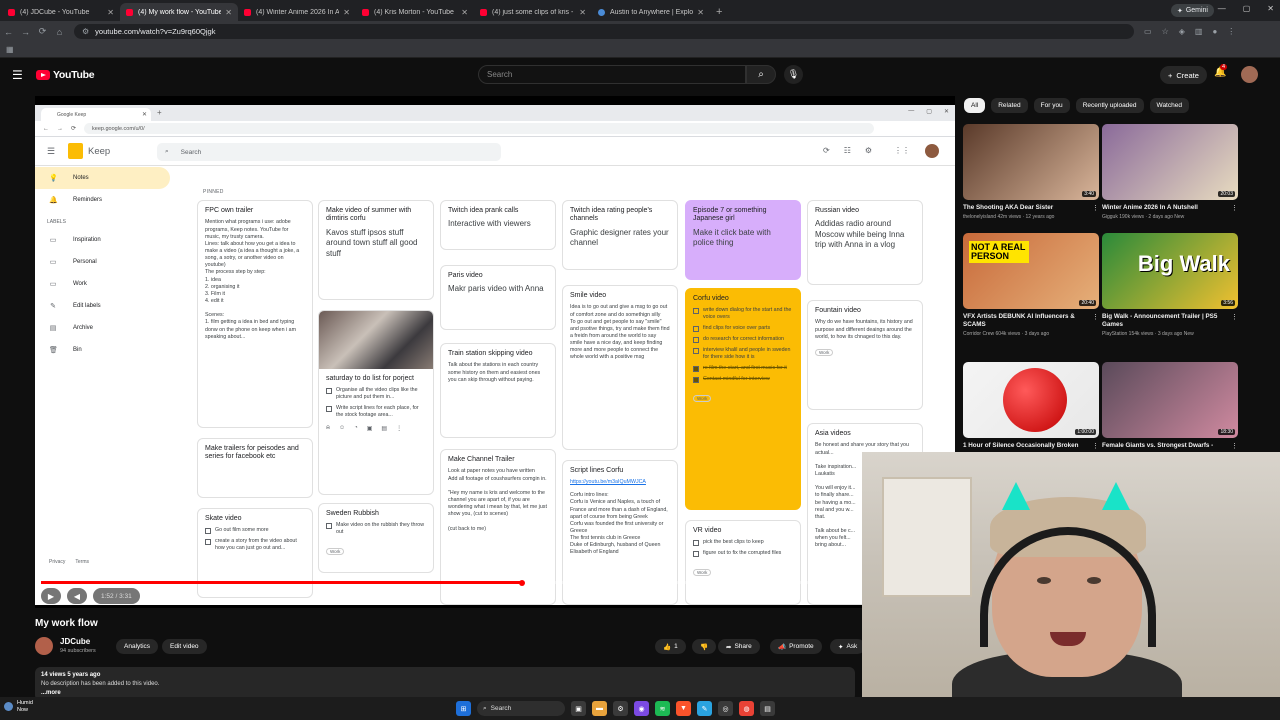  Describe the element at coordinates (415, 12) in the screenshot. I see `browser-tab: (4) Kris Morton - YouTube ✕` at that location.